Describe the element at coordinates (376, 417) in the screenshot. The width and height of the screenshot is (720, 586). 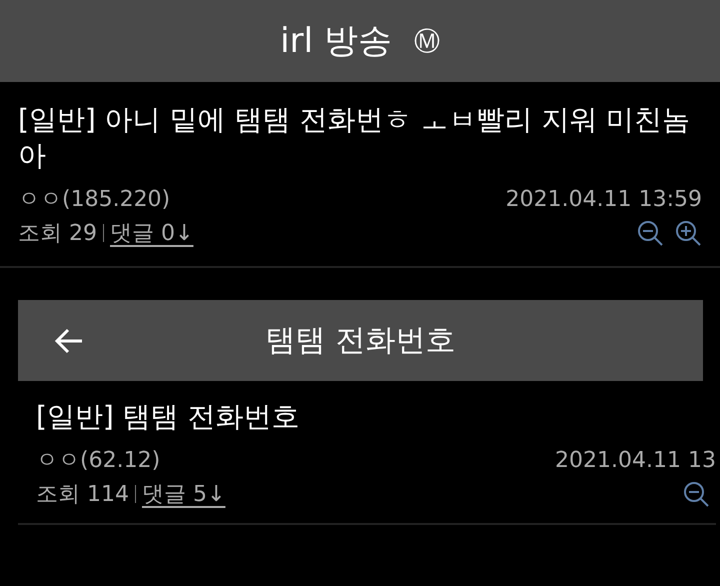
I see `post-title: [일반] 탬탬 전화번호` at that location.